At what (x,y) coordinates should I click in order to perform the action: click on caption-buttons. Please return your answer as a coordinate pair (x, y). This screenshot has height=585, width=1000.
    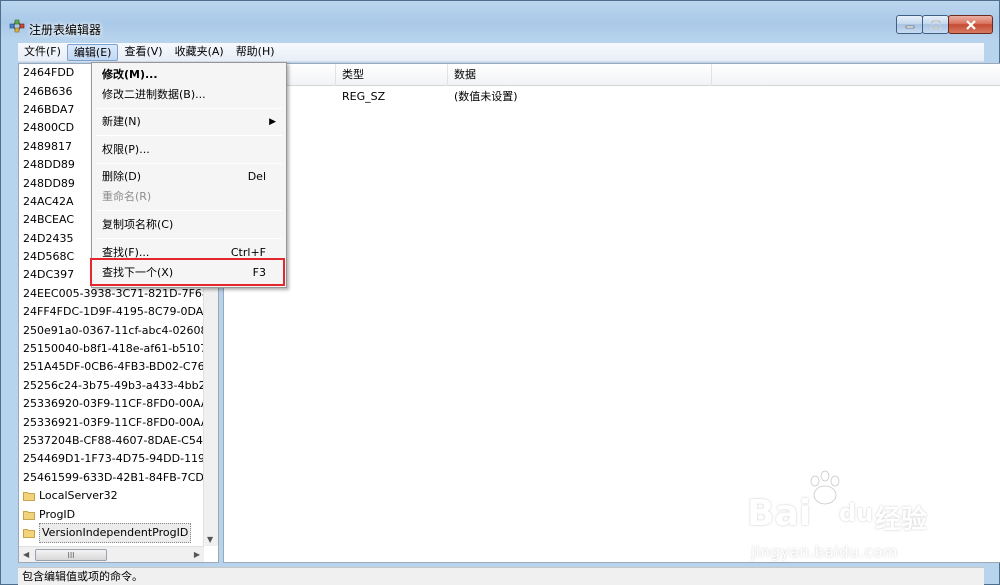
    Looking at the image, I should click on (944, 25).